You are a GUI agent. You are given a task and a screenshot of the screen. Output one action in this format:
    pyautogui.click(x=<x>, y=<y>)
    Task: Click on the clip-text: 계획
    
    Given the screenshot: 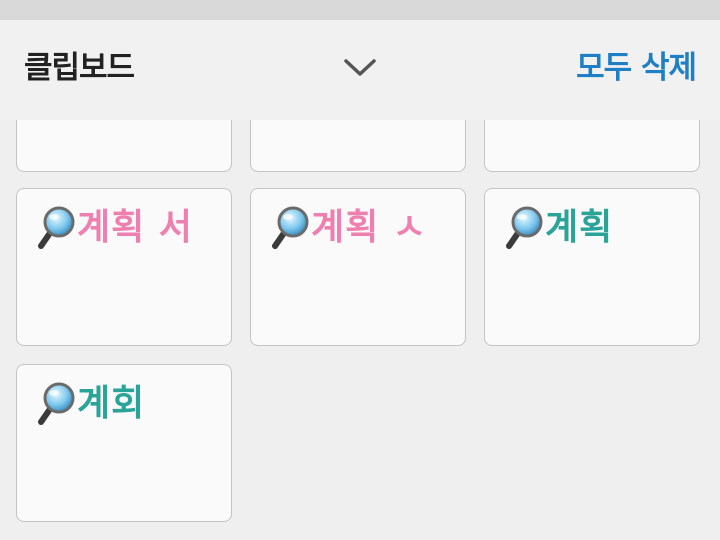 What is the action you would take?
    pyautogui.click(x=579, y=227)
    